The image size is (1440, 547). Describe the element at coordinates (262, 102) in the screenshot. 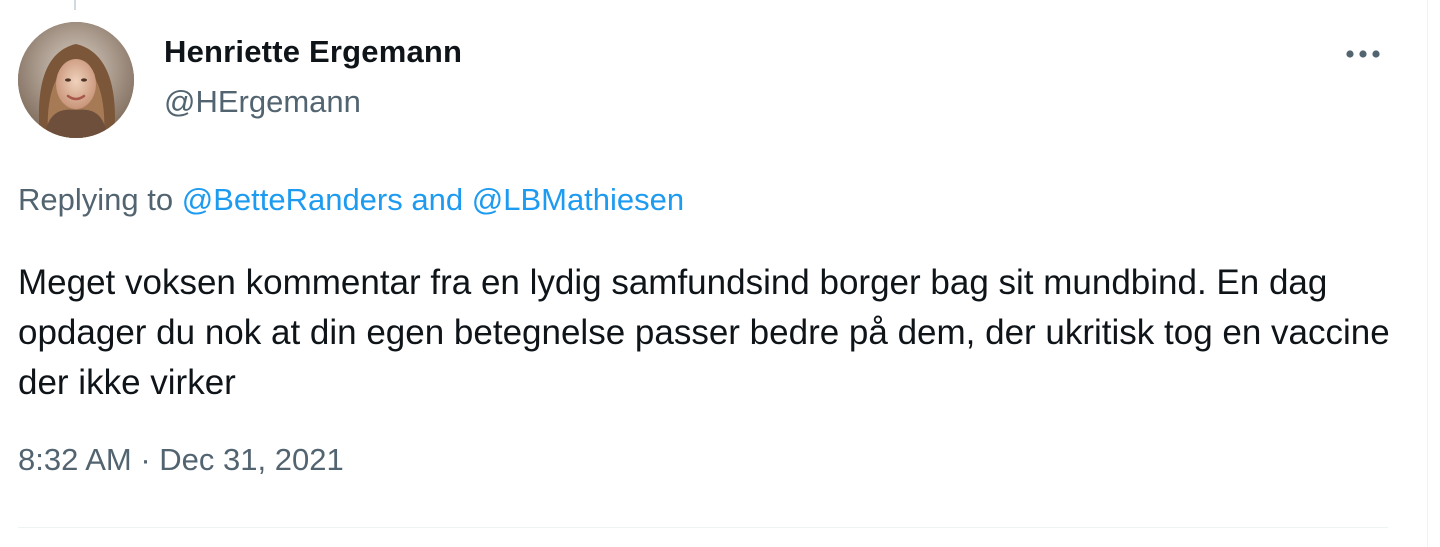

I see `author-handle: @HErgemann` at that location.